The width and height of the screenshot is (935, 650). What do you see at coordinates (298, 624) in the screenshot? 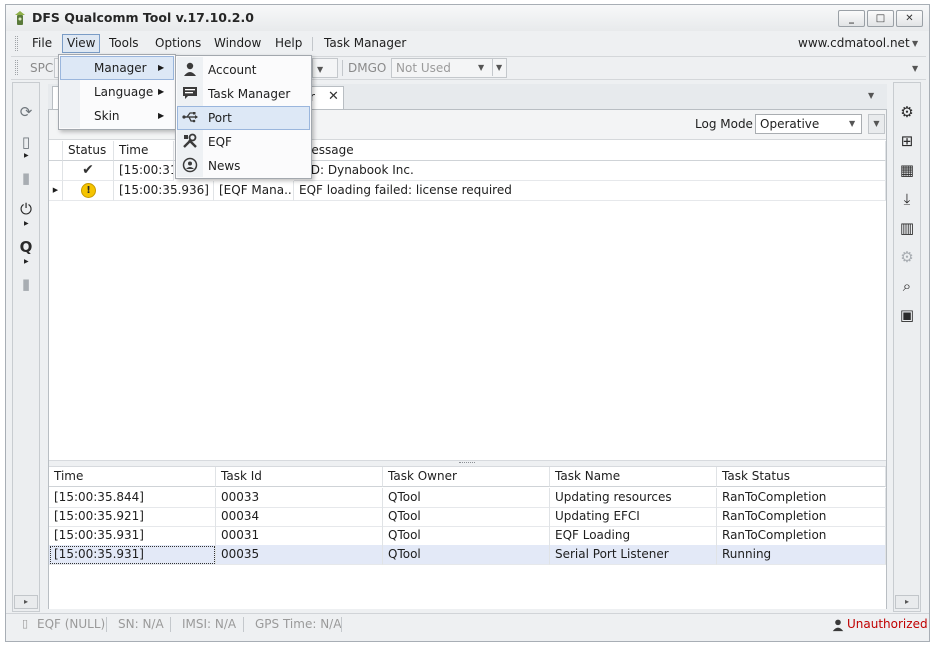
I see `gps-status: GPS Time: N/A` at bounding box center [298, 624].